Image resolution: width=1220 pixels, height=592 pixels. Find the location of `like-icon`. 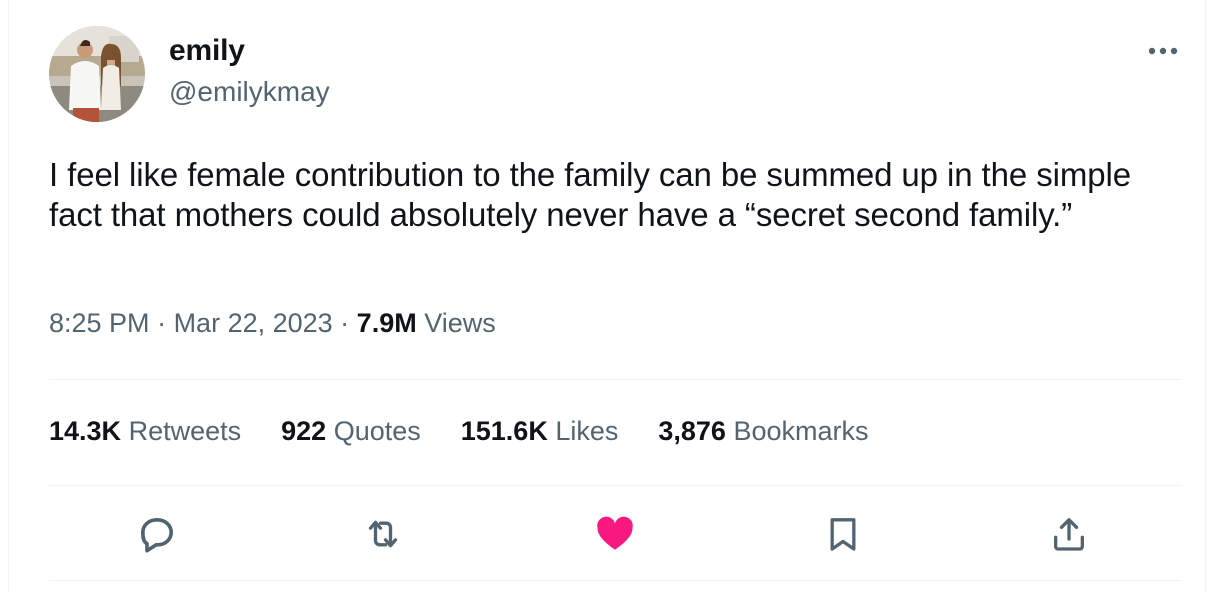

like-icon is located at coordinates (615, 533).